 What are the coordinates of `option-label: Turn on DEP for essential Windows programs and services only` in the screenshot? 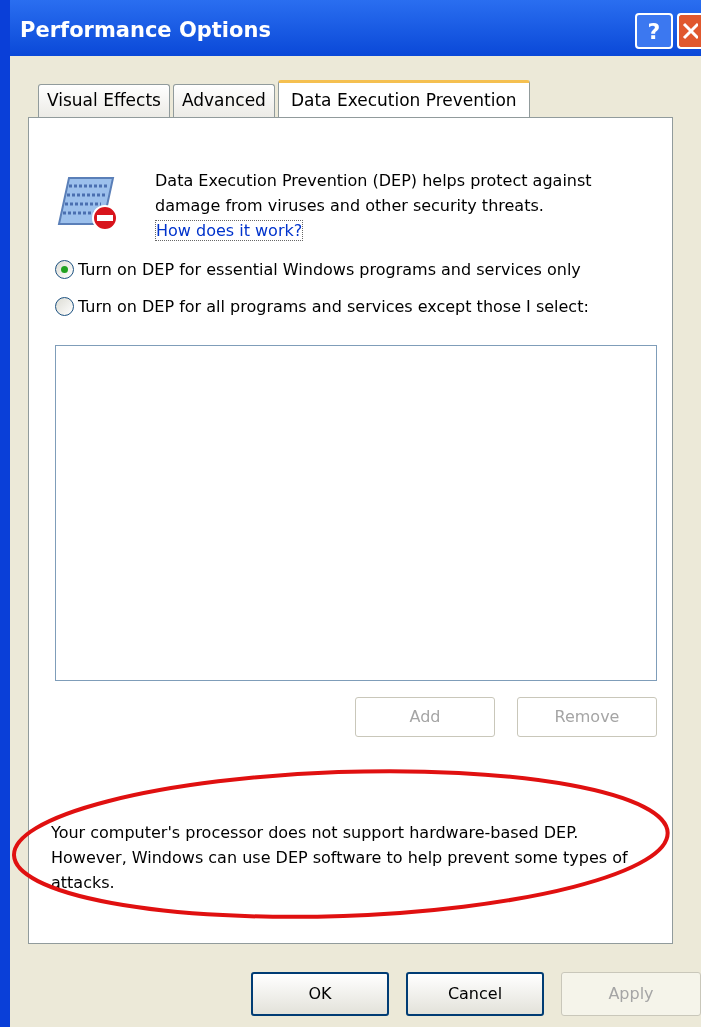 It's located at (330, 270).